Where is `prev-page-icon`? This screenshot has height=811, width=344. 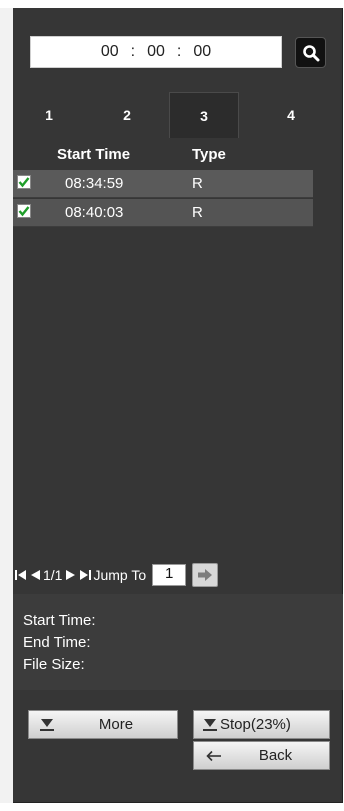
prev-page-icon is located at coordinates (35, 575).